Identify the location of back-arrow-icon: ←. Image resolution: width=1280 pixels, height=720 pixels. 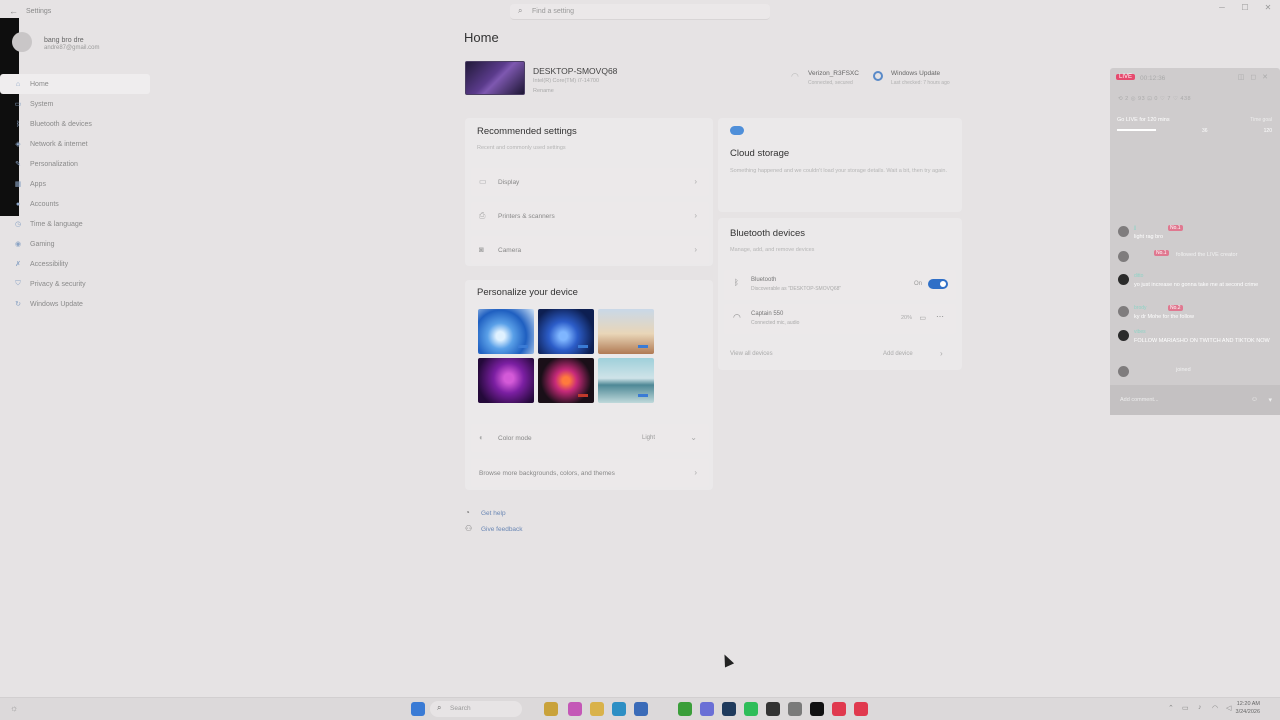
(13, 11).